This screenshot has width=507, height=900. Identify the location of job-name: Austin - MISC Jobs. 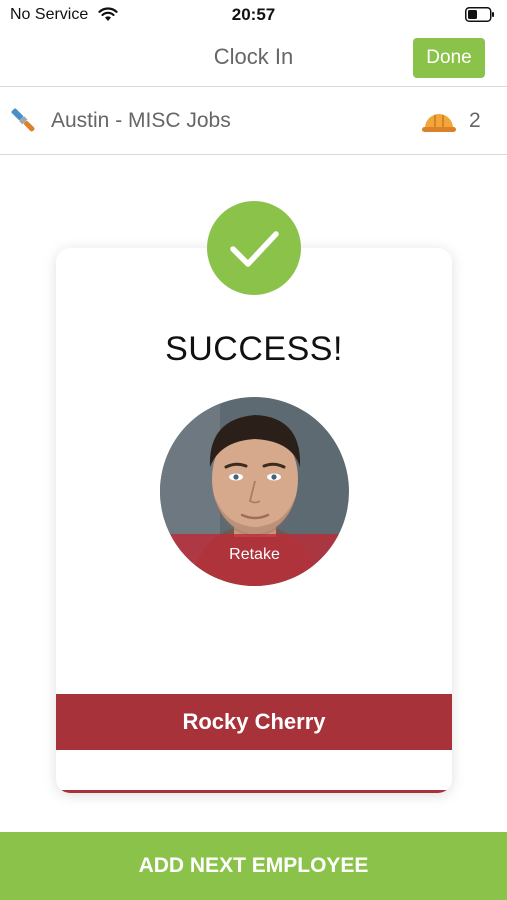
(141, 120).